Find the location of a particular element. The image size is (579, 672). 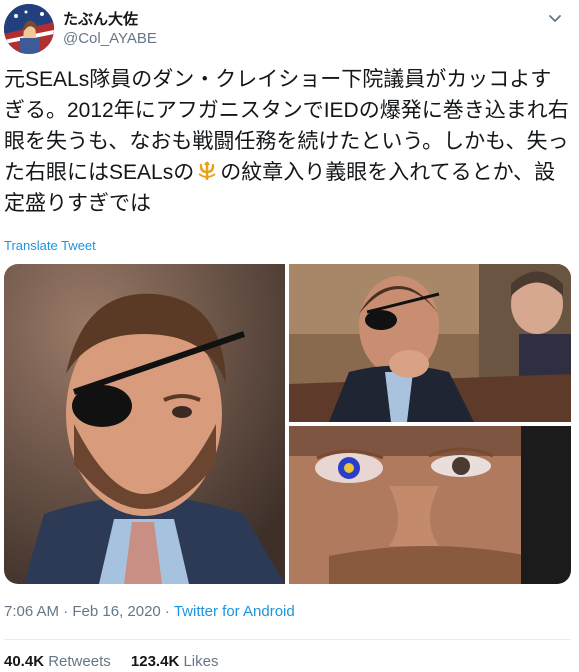

retweets-count: 40.4K is located at coordinates (24, 661).